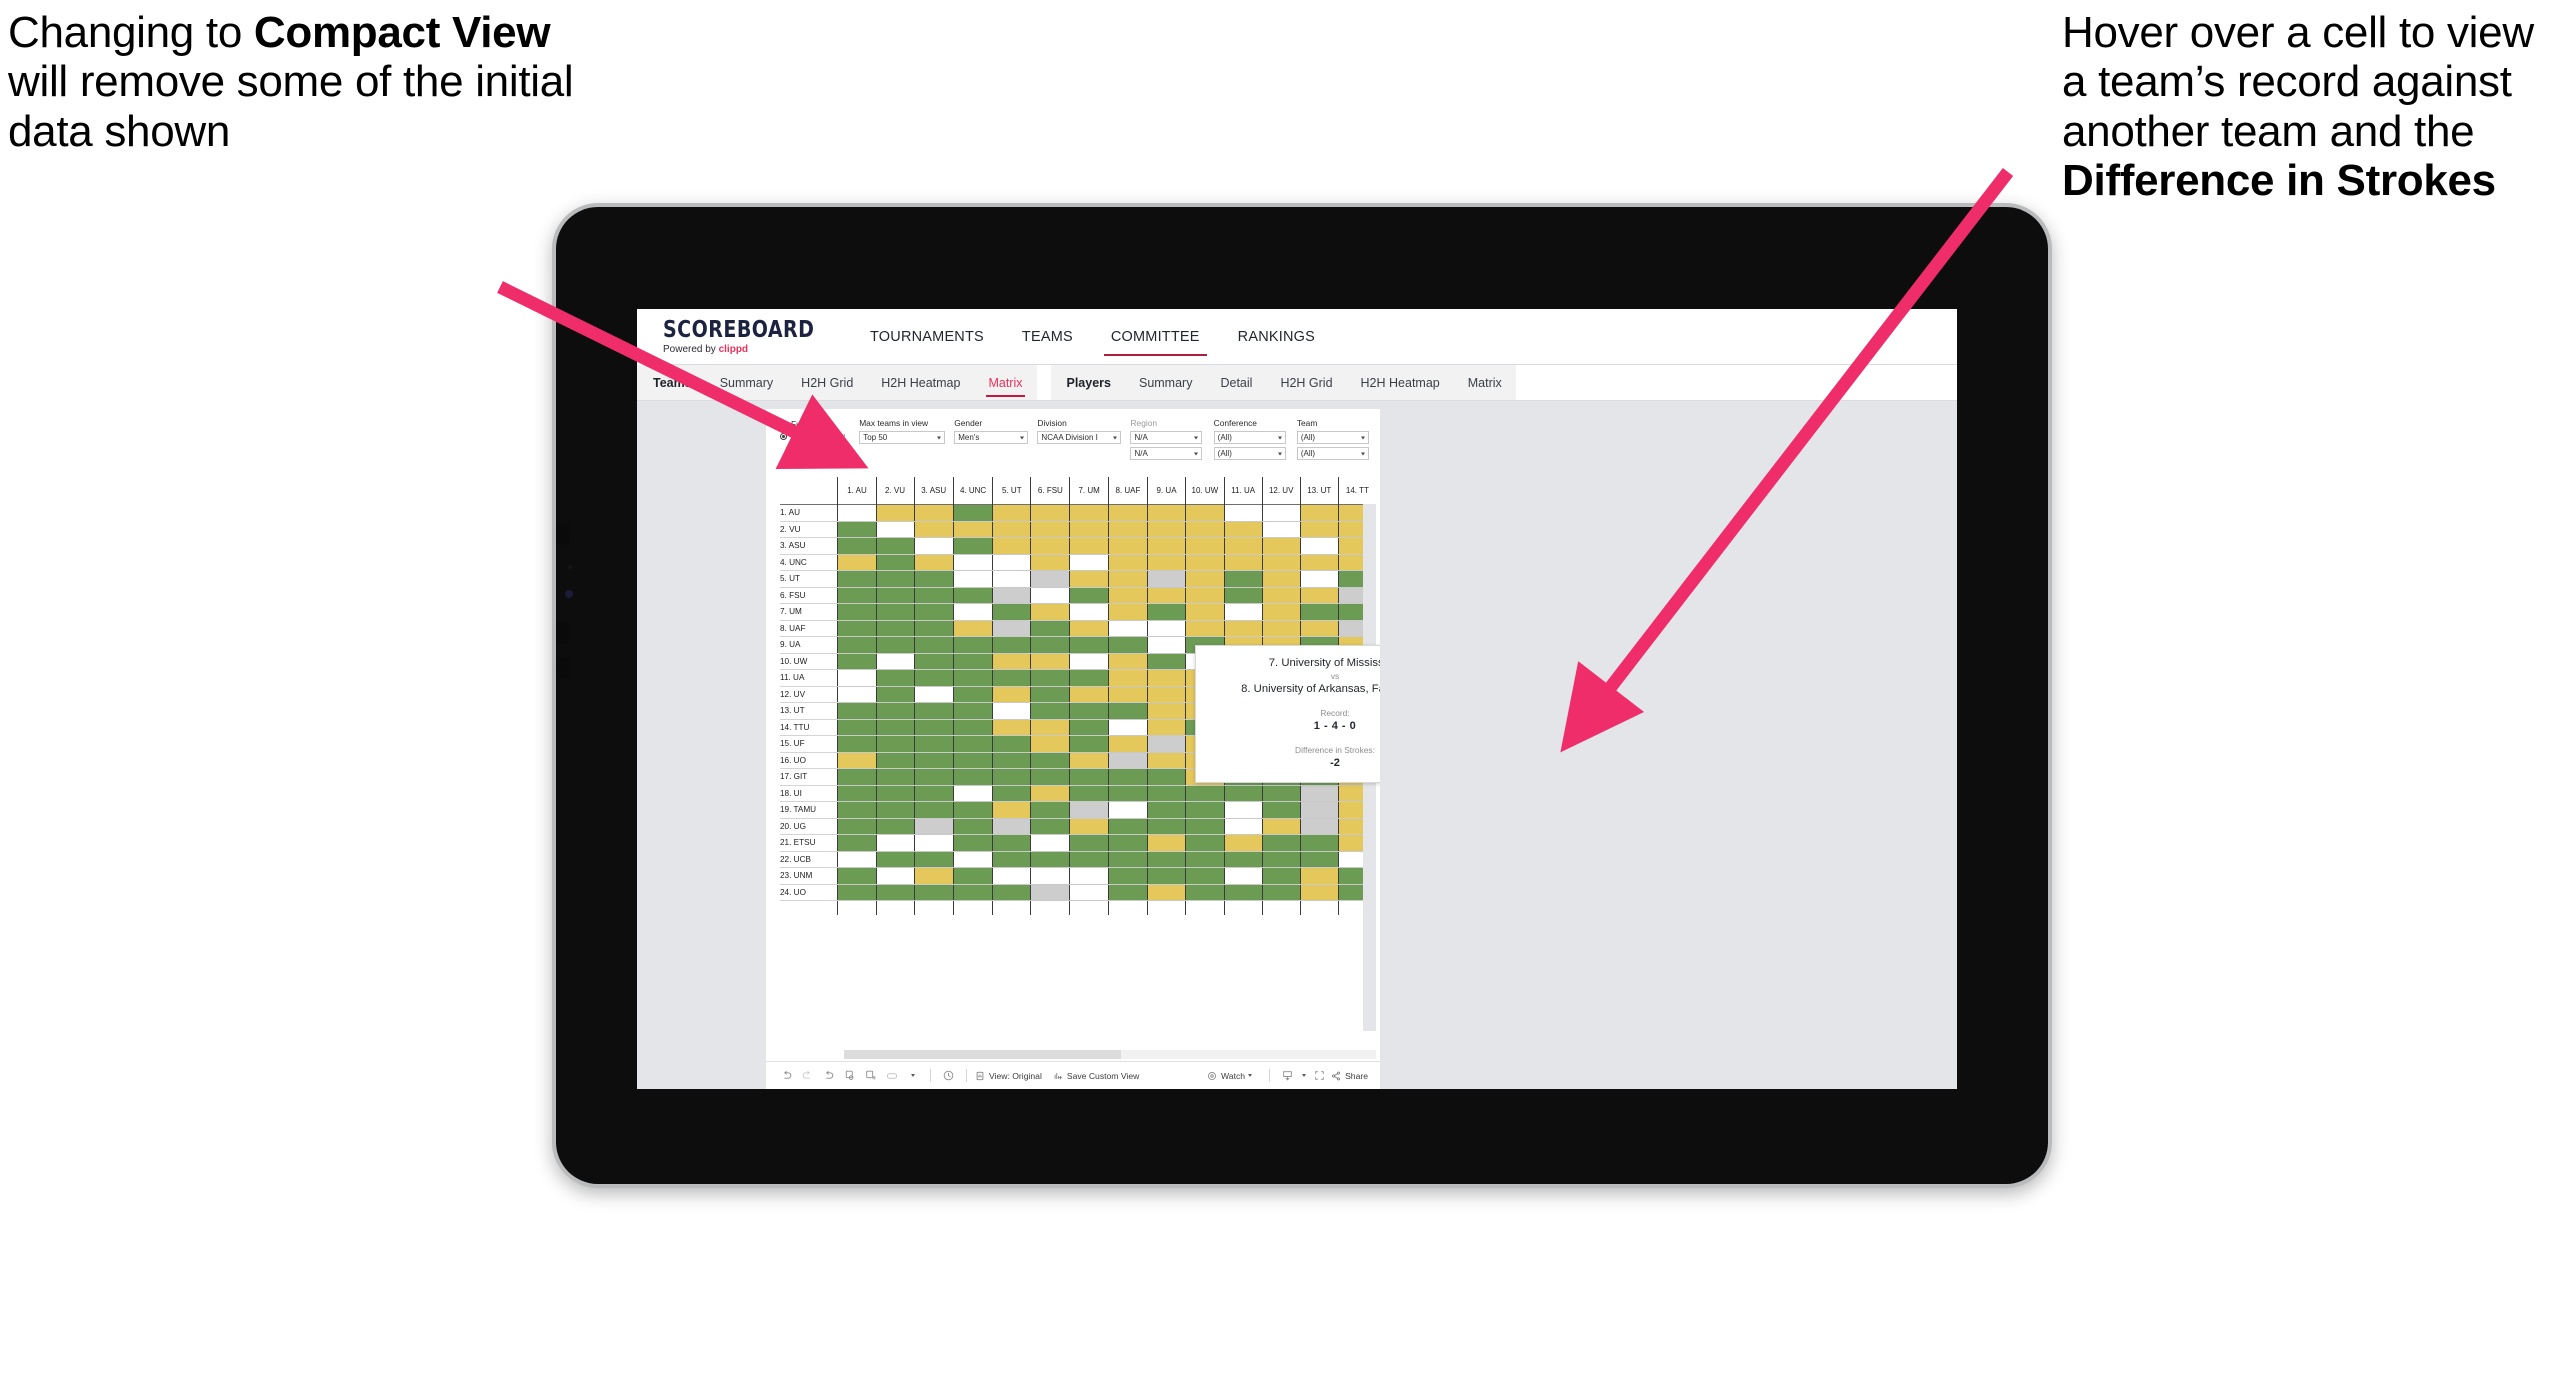  What do you see at coordinates (1127, 491) in the screenshot?
I see `matrix-col-header: 8. UAF` at bounding box center [1127, 491].